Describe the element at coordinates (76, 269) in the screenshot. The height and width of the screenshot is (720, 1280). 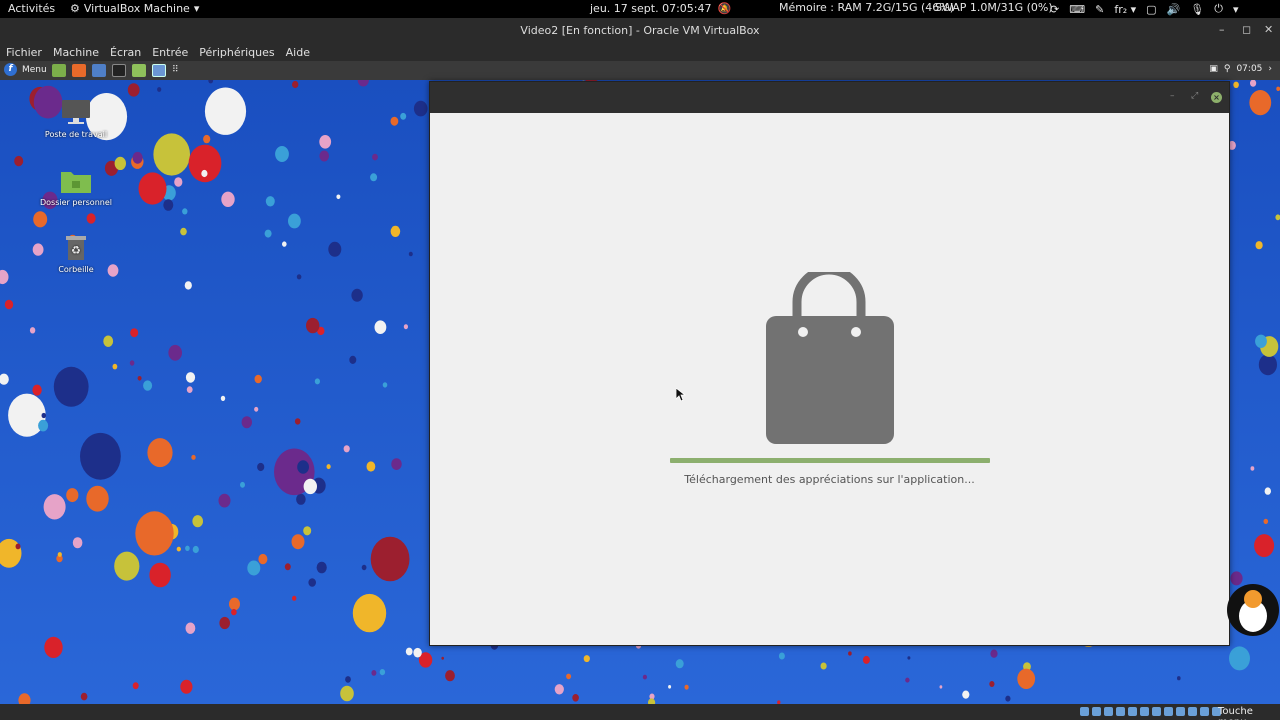
I see `desktop-icon-label: Corbeille` at that location.